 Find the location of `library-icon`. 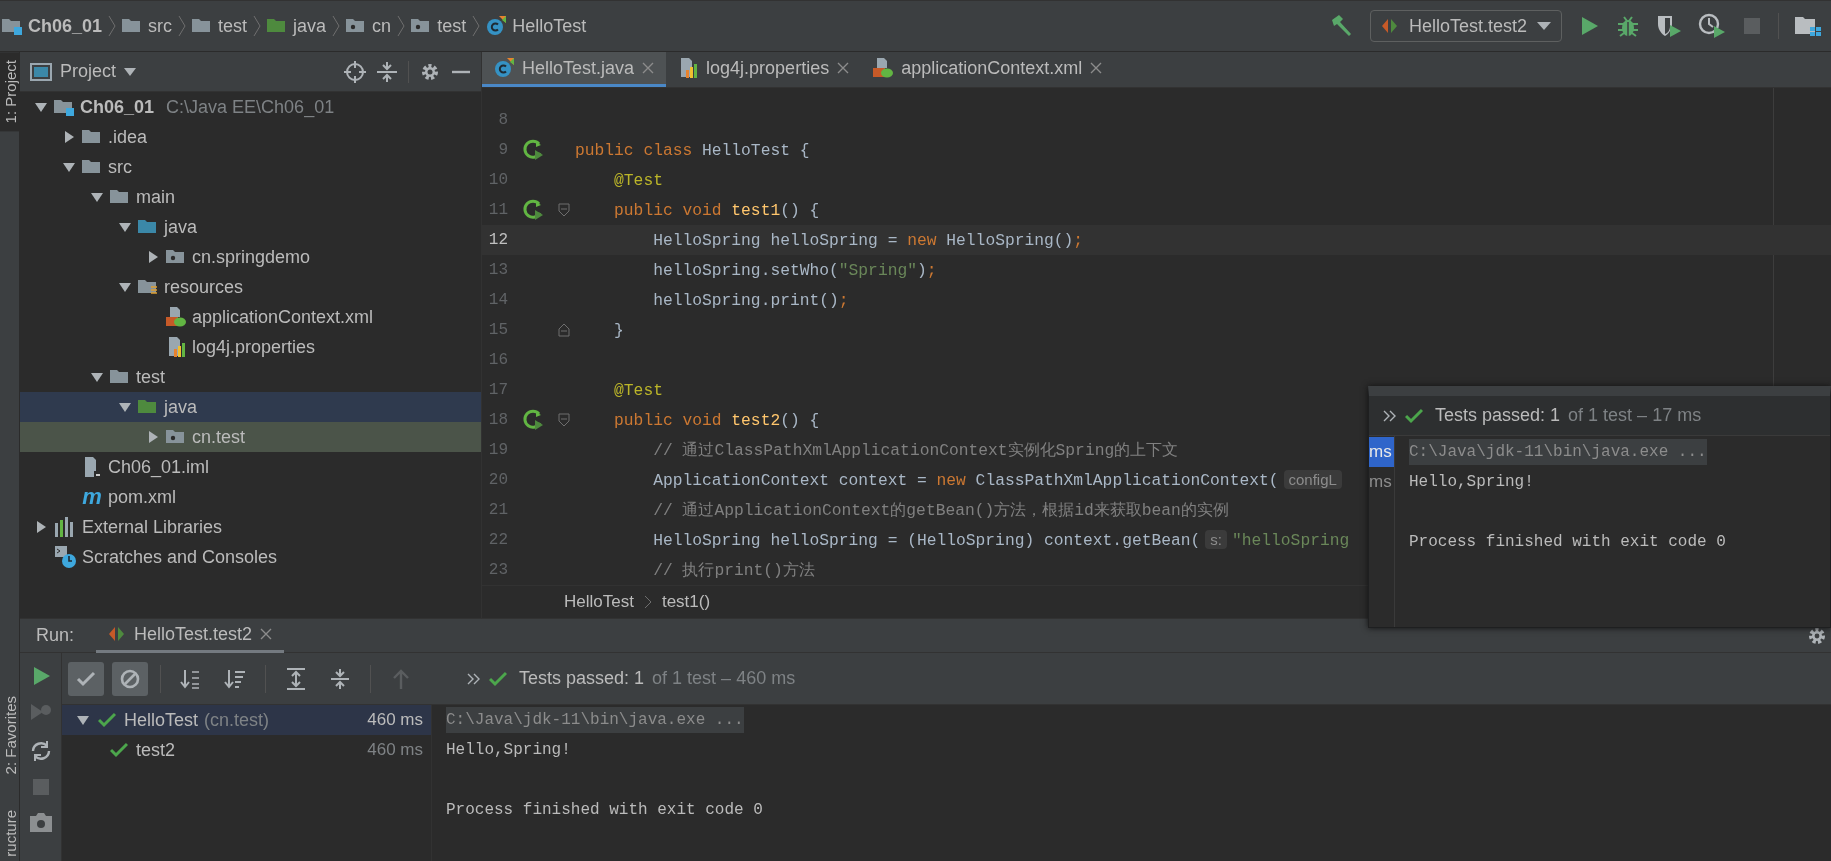

library-icon is located at coordinates (65, 527).